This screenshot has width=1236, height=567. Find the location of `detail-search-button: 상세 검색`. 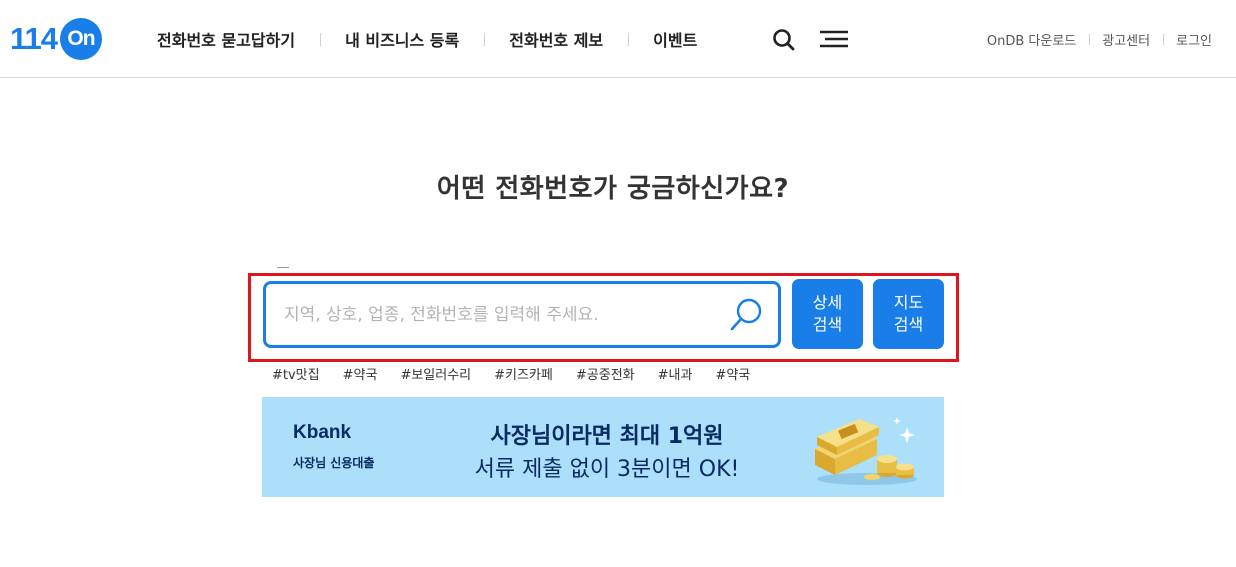

detail-search-button: 상세 검색 is located at coordinates (827, 314).